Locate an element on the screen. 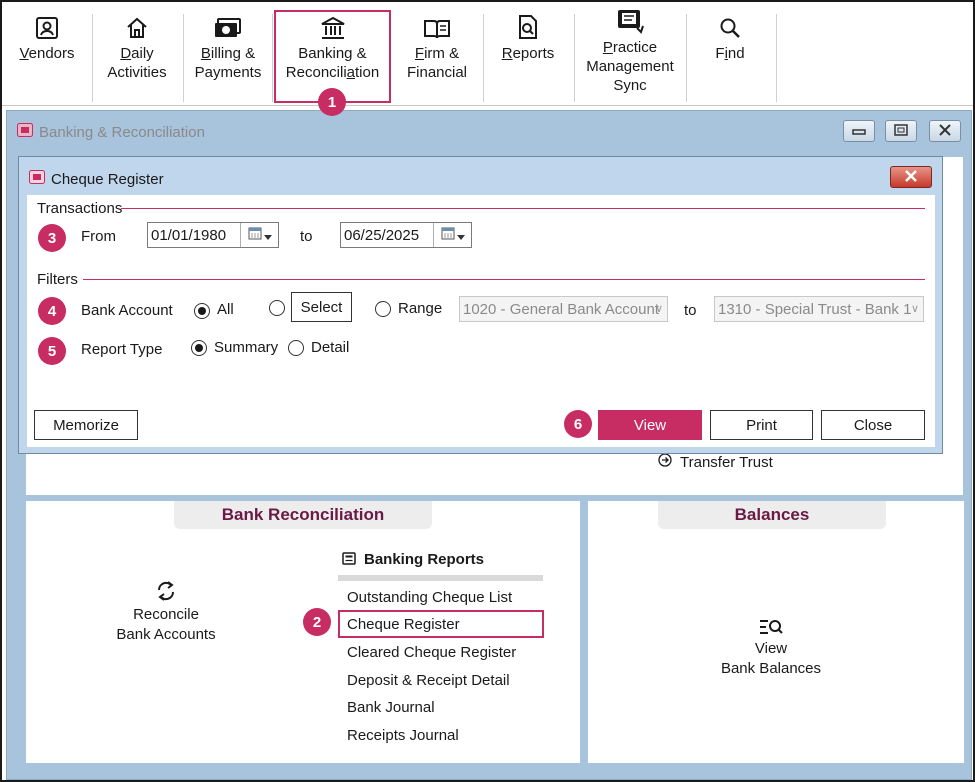 The height and width of the screenshot is (782, 975). ribbon-practice-management-sync-button: Practice Management Sync is located at coordinates (630, 51).